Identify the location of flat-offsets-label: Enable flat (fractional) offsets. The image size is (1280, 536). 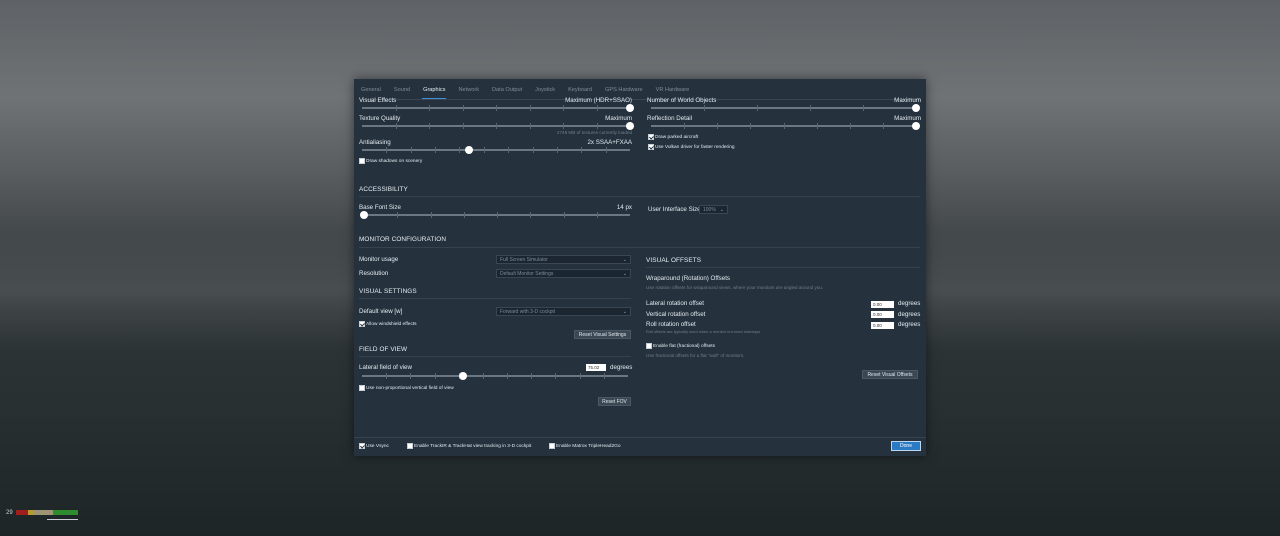
(684, 346).